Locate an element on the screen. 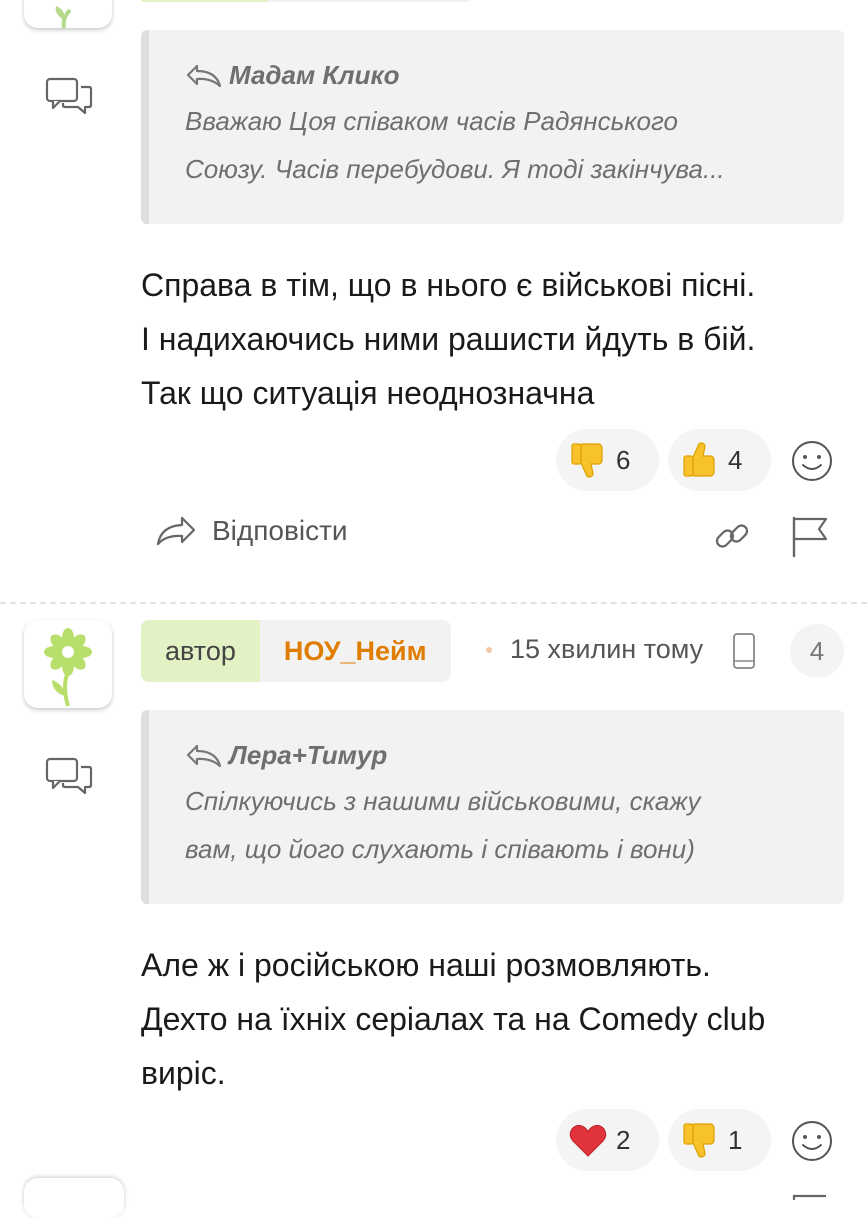 This screenshot has height=1218, width=867. author-tag: автор НОУ_Нейм is located at coordinates (296, 651).